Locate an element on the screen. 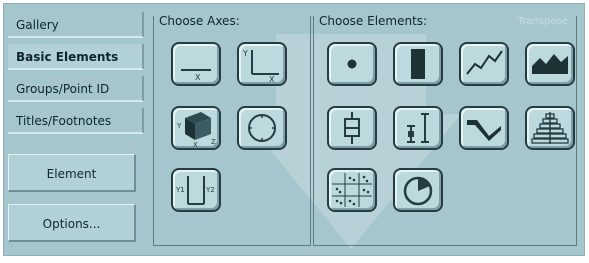 Image resolution: width=589 pixels, height=263 pixels. axes-1d-x-button: X is located at coordinates (196, 64).